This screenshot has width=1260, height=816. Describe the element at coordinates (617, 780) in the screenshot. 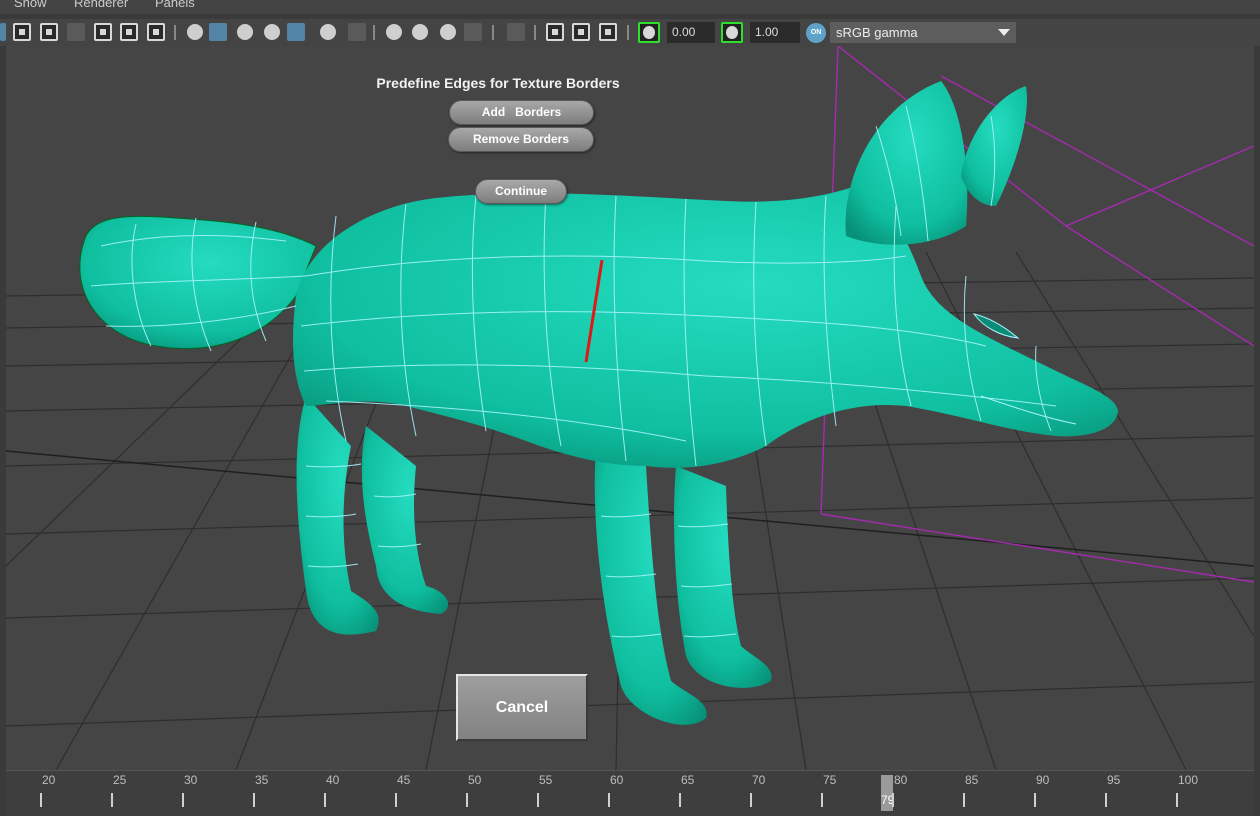

I see `timeline-frame-label: 60` at that location.